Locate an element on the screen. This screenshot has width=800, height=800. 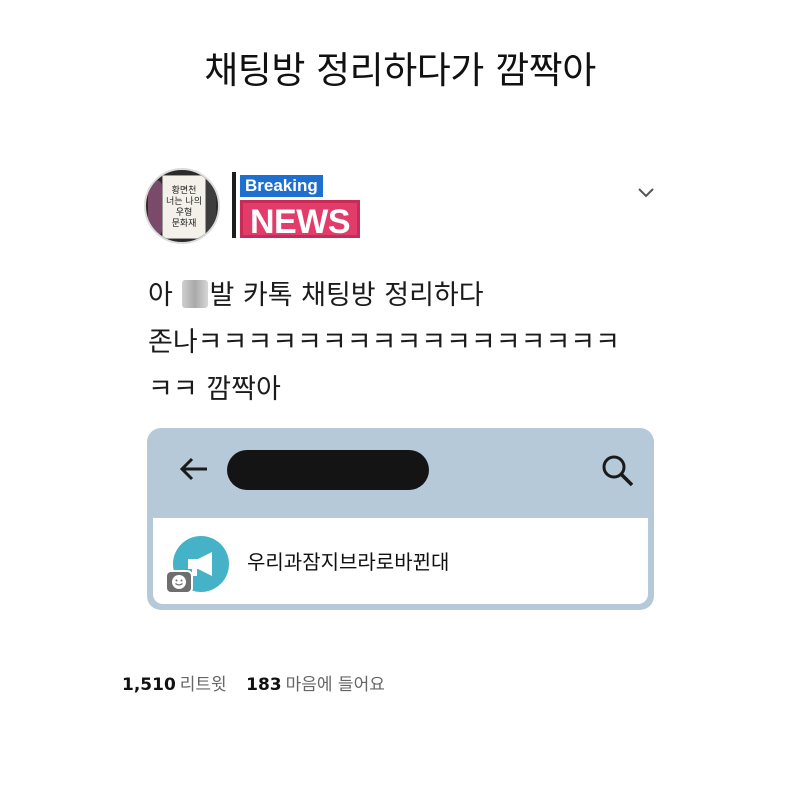
breaking-news-logo: Breaking NEWS is located at coordinates (296, 206).